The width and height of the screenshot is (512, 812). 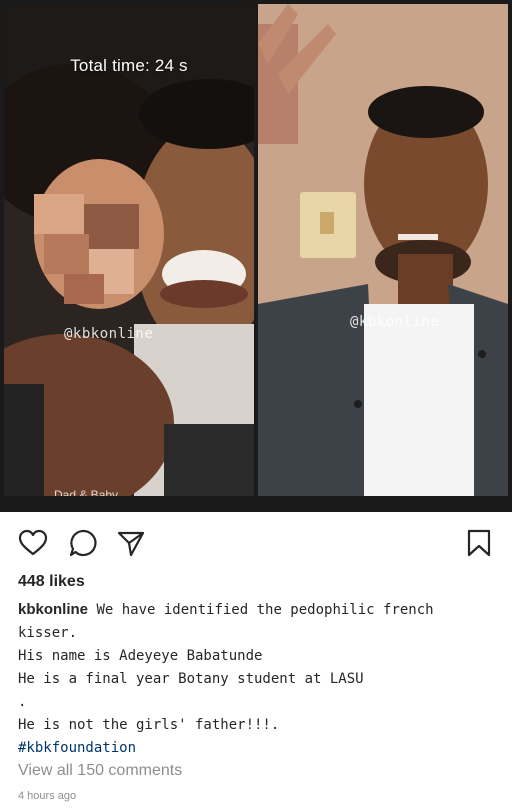 What do you see at coordinates (83, 543) in the screenshot?
I see `comment-icon` at bounding box center [83, 543].